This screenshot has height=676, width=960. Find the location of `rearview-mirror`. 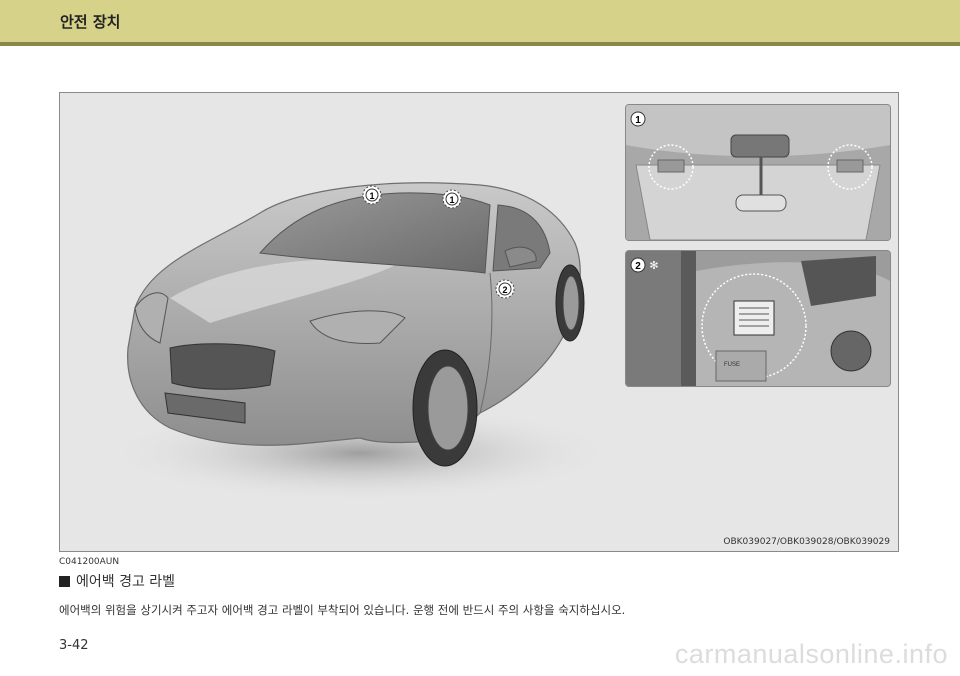

rearview-mirror is located at coordinates (761, 203).